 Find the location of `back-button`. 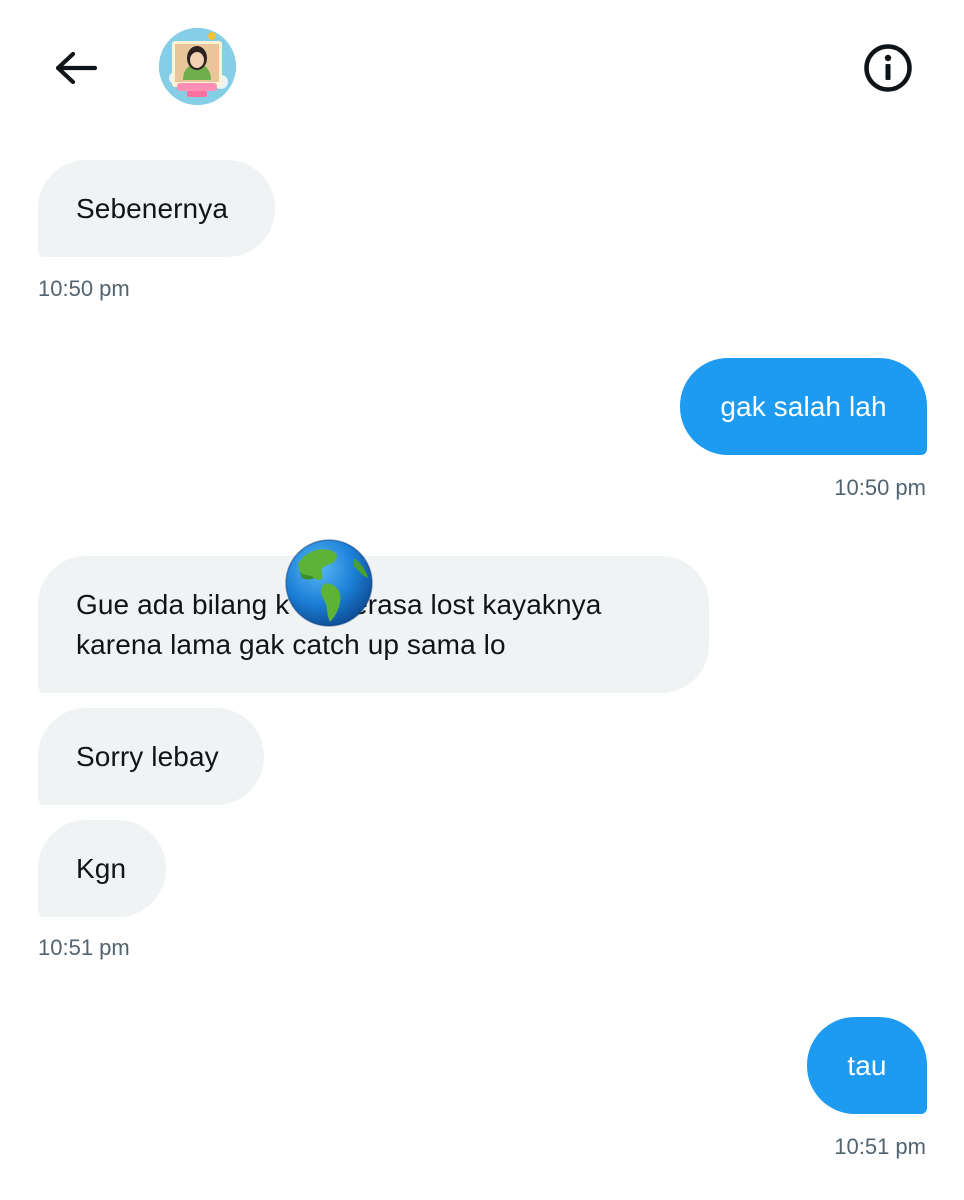

back-button is located at coordinates (76, 68).